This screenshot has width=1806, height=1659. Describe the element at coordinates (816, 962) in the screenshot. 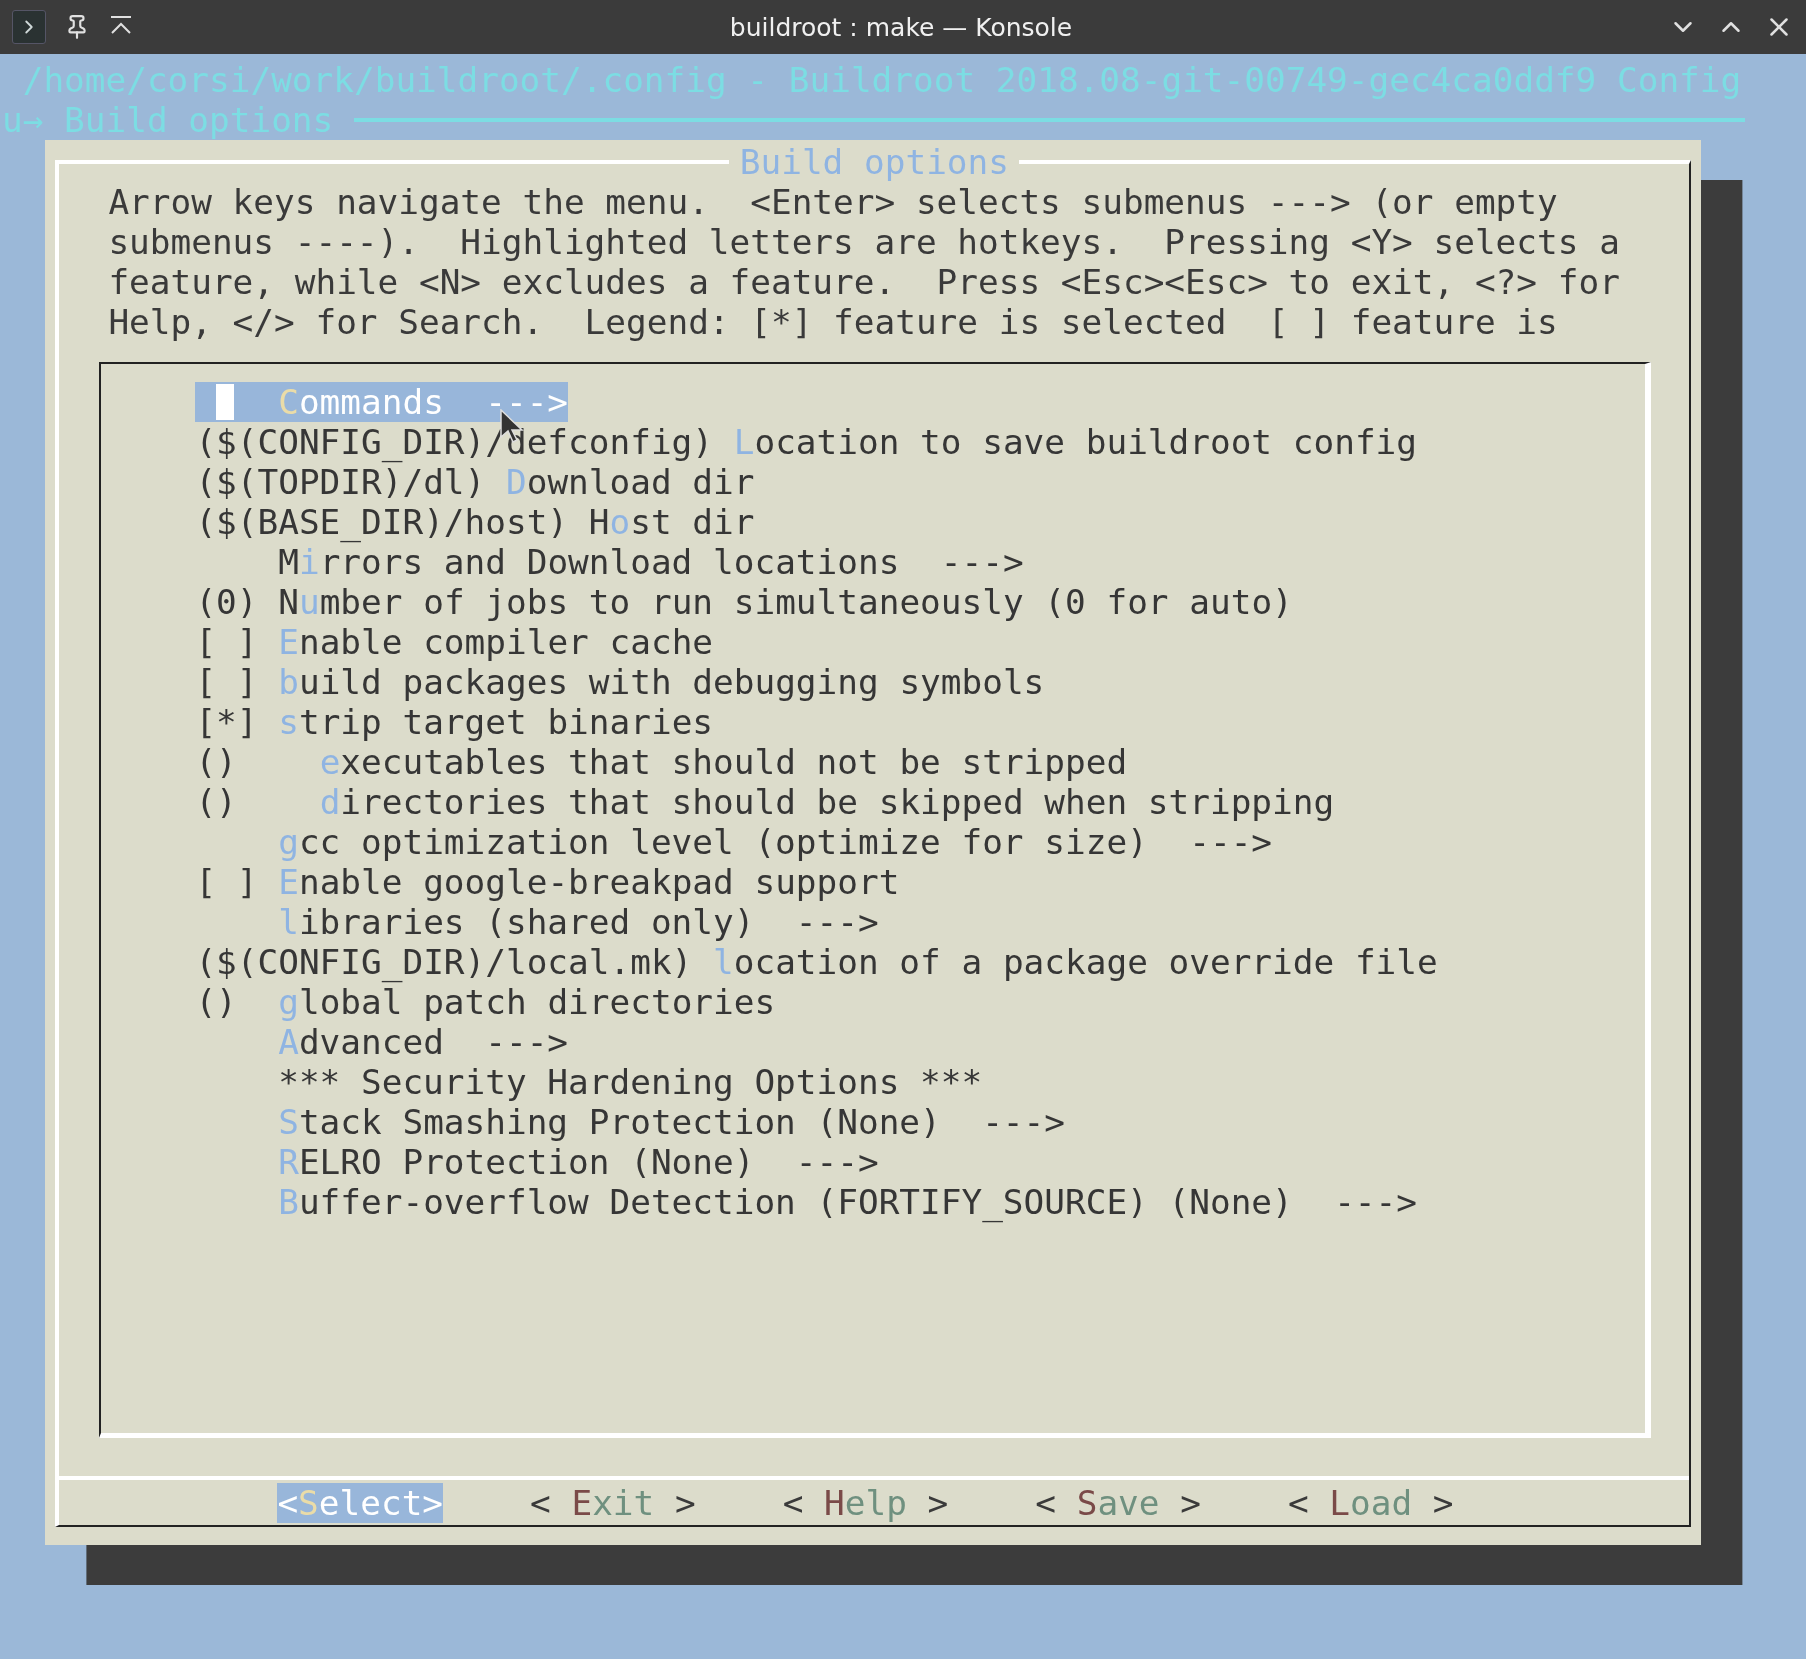

I see `menu-item: ($(CONFIG_DIR)/local.mk) location of a package override file` at that location.